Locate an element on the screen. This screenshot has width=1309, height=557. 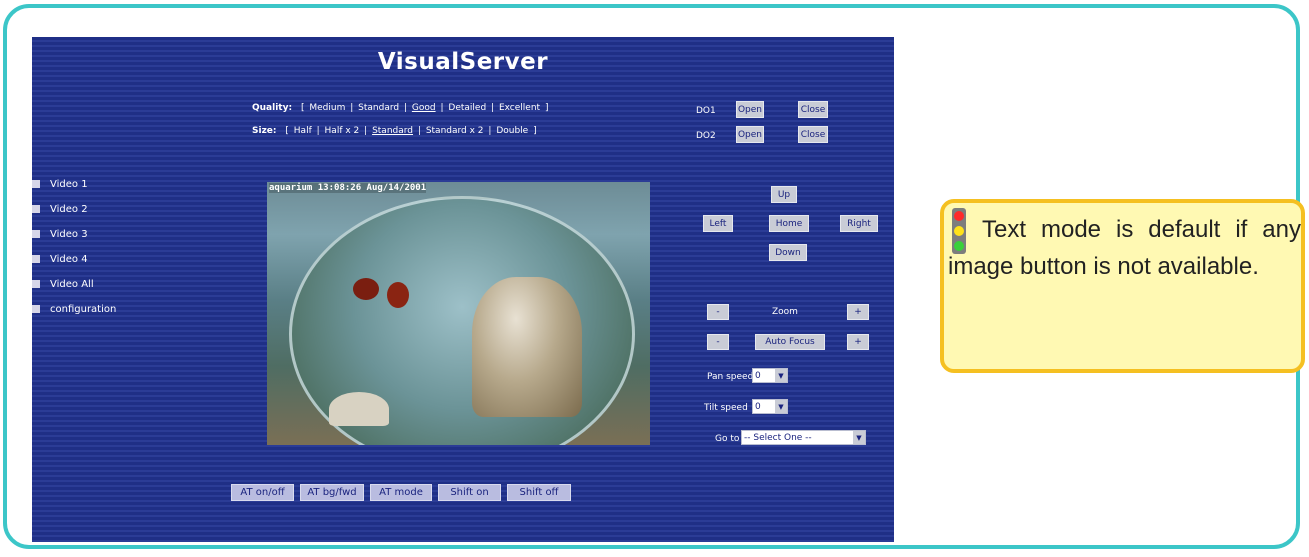
do1-close-button: Close is located at coordinates (813, 109).